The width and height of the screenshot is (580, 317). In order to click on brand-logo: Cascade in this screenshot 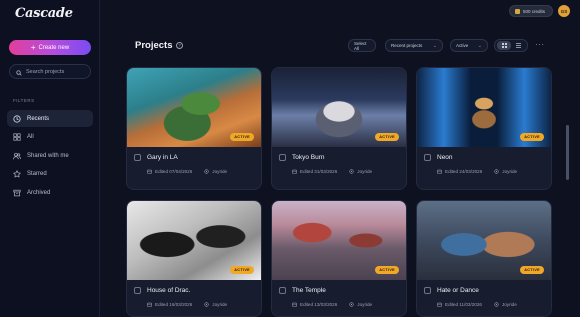, I will do `click(44, 13)`.